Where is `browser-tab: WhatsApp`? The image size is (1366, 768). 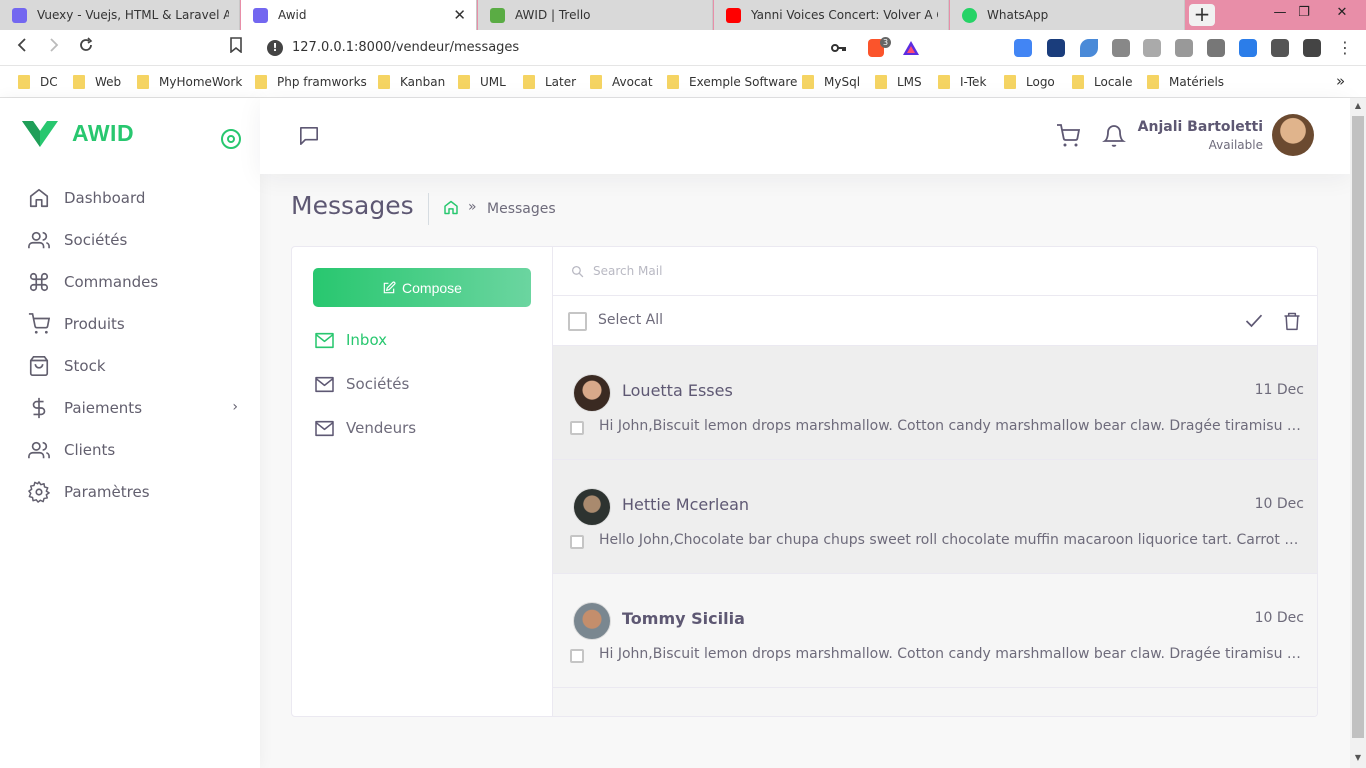 browser-tab: WhatsApp is located at coordinates (1067, 15).